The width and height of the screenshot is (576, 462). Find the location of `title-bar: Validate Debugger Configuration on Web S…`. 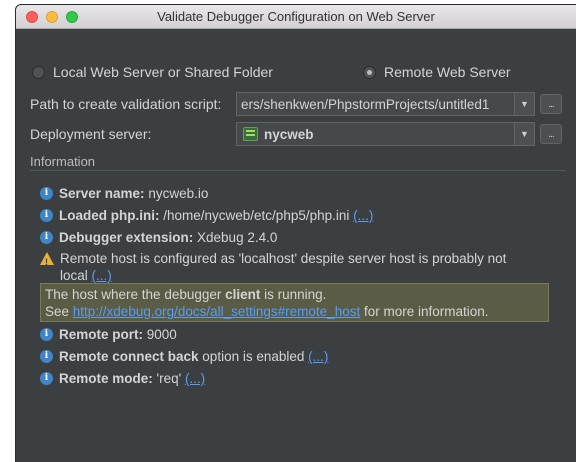

title-bar: Validate Debugger Configuration on Web S… is located at coordinates (296, 17).